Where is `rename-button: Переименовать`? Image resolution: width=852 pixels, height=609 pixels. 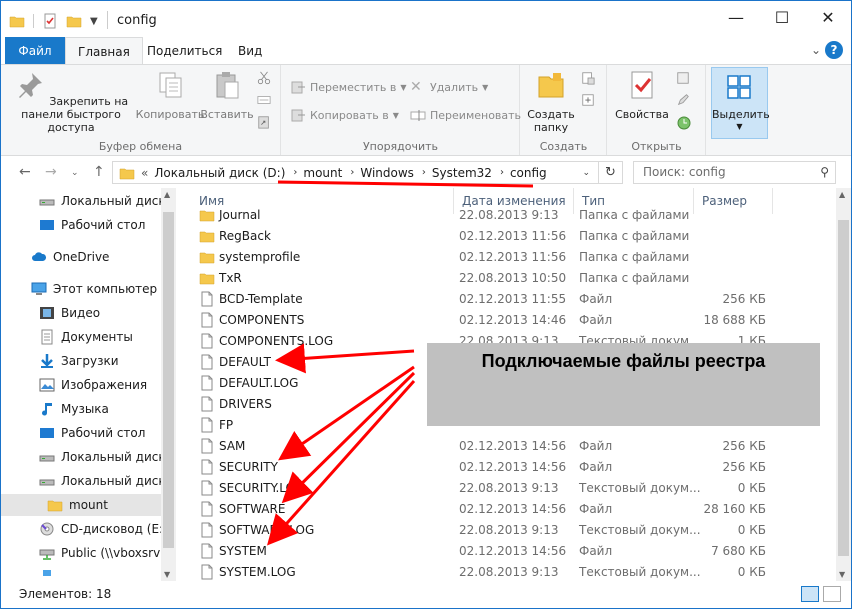
rename-button: Переименовать is located at coordinates (465, 115).